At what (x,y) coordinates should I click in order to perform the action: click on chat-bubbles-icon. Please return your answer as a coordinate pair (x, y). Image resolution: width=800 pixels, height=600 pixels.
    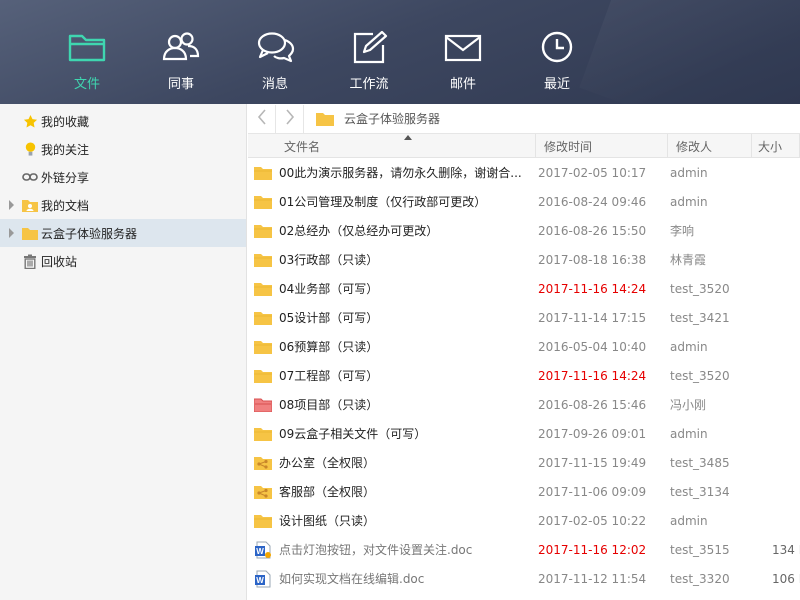
    Looking at the image, I should click on (275, 48).